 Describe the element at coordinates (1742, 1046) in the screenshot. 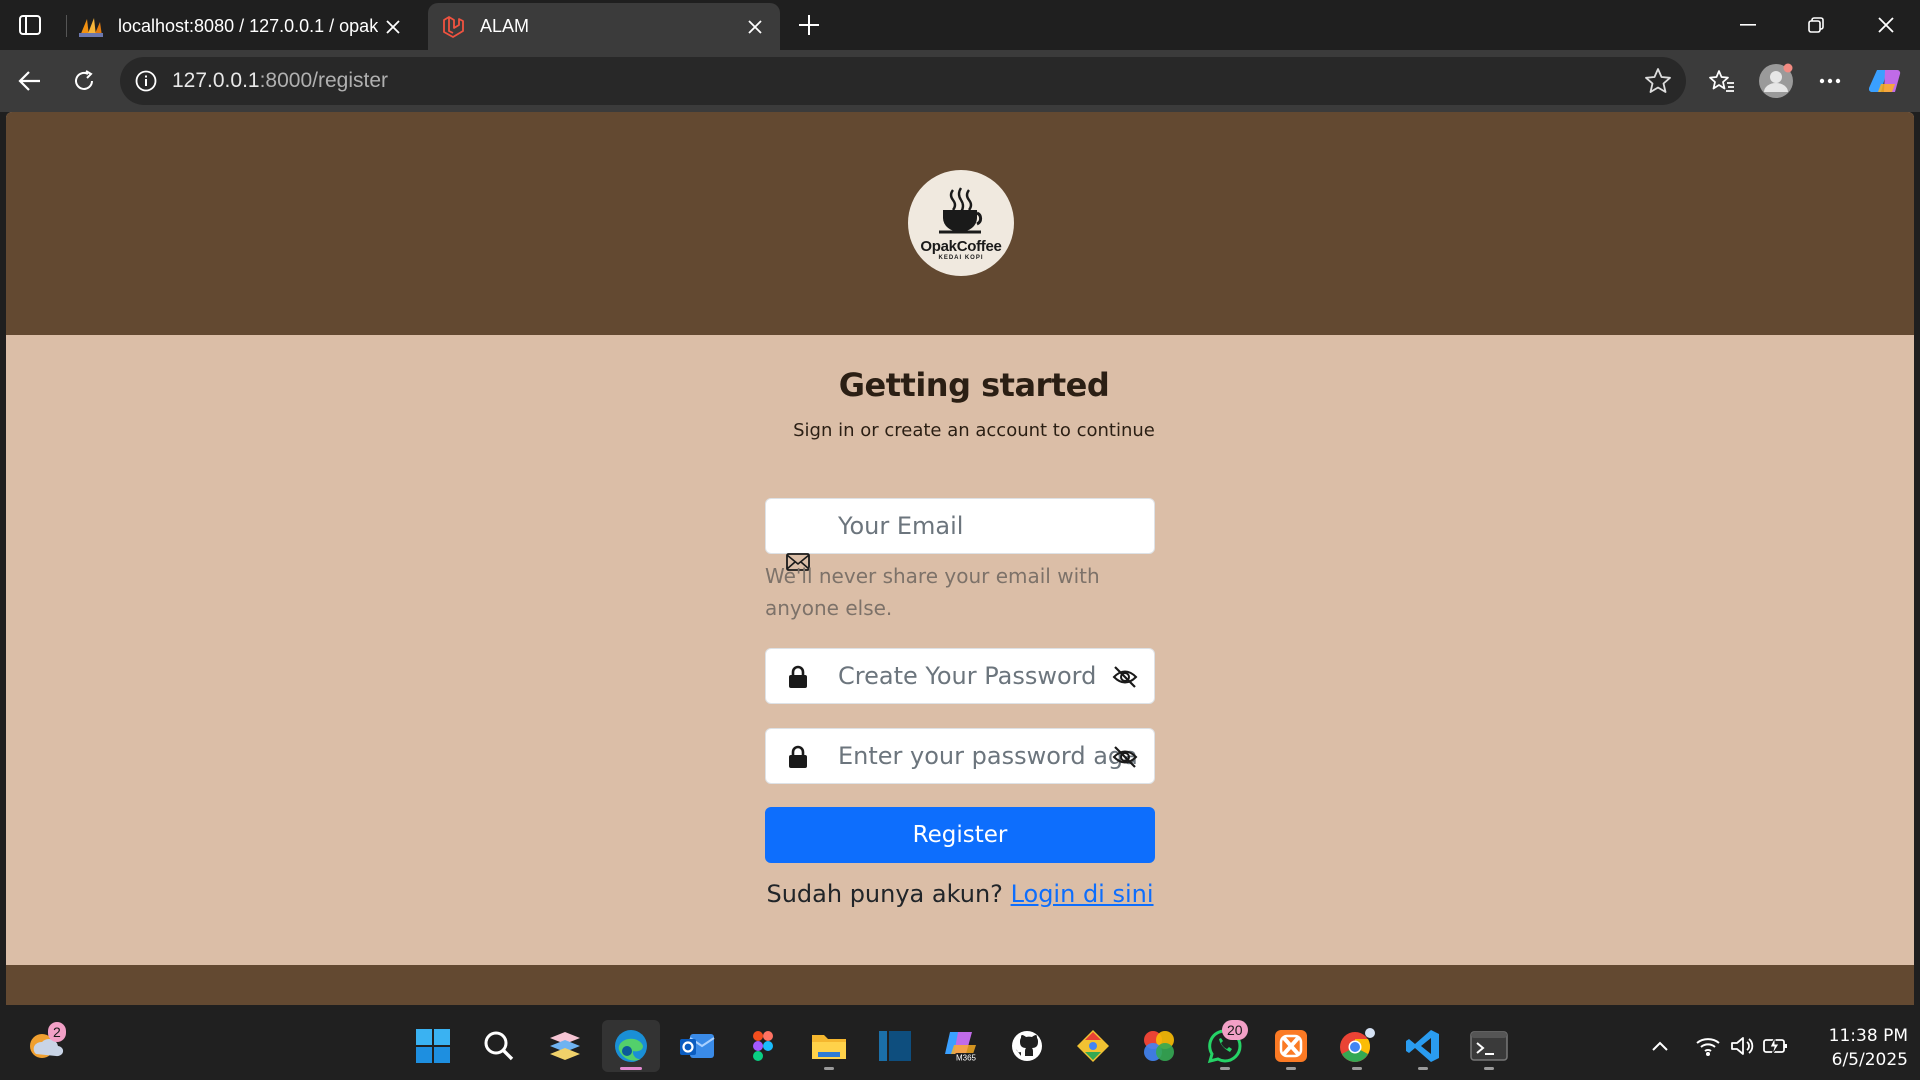

I see `volume-control` at that location.